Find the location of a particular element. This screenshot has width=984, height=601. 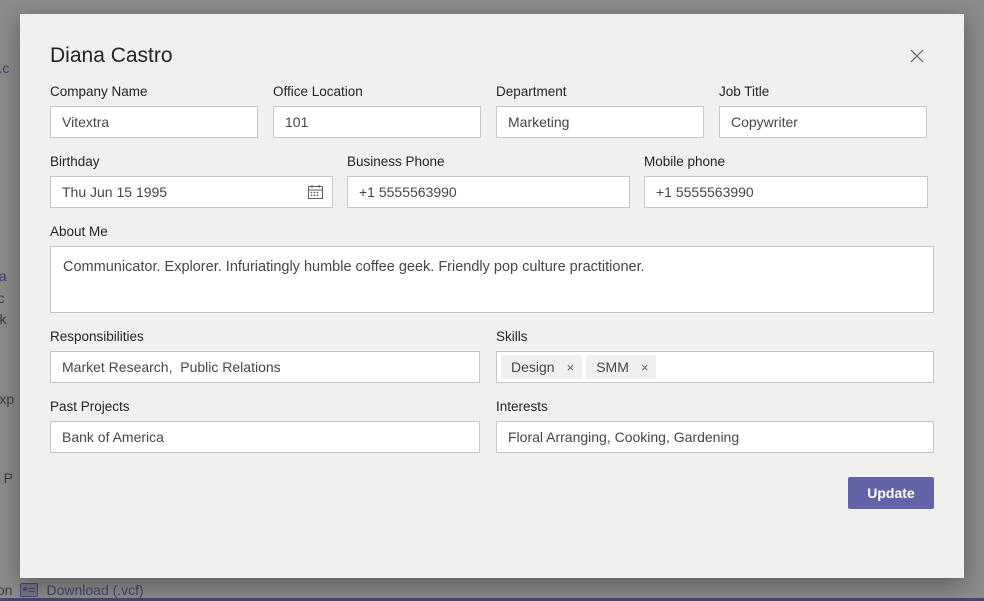

field-mobile-phone: Mobile phone is located at coordinates (786, 181).